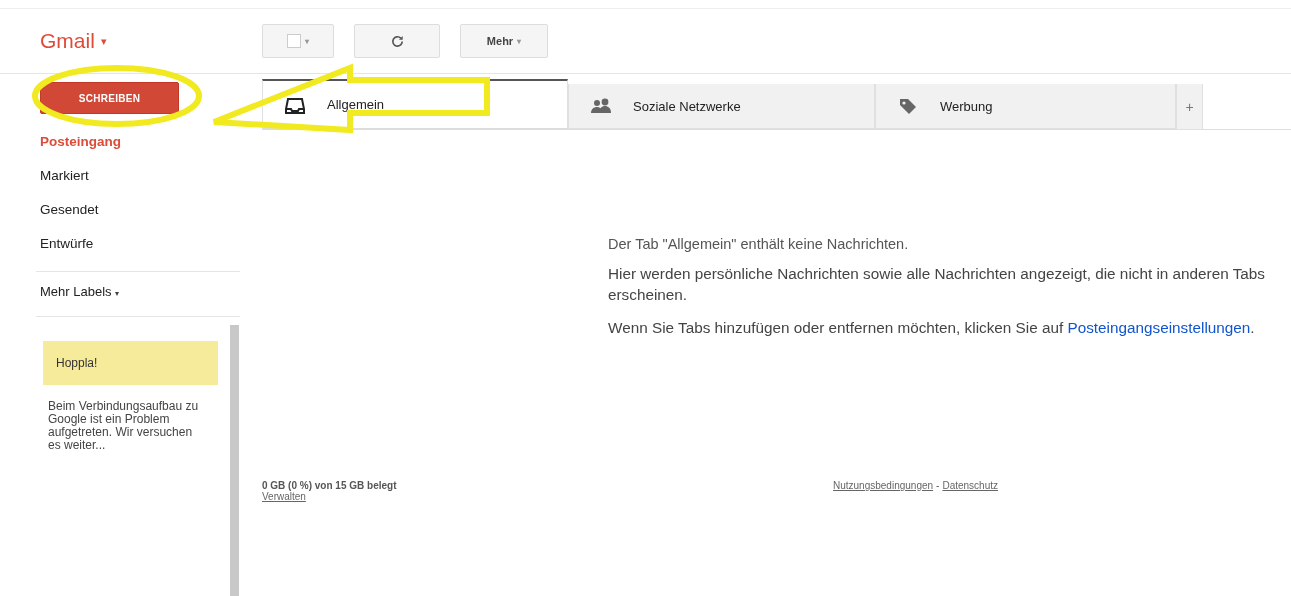 The height and width of the screenshot is (596, 1291). I want to click on notice-banner: Hoppla!, so click(130, 363).